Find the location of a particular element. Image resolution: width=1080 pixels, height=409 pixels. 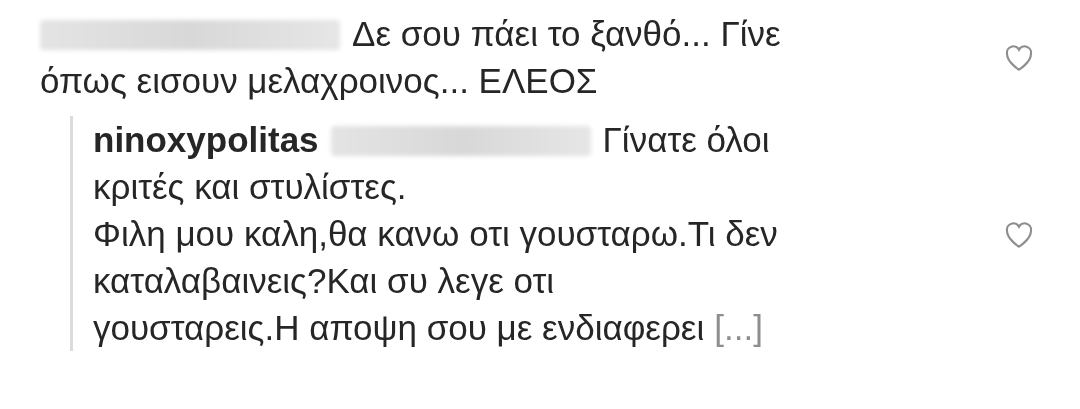

comment-line: όπως εισουν μελαχροινος... ΕΛΕΟΣ is located at coordinates (319, 80).